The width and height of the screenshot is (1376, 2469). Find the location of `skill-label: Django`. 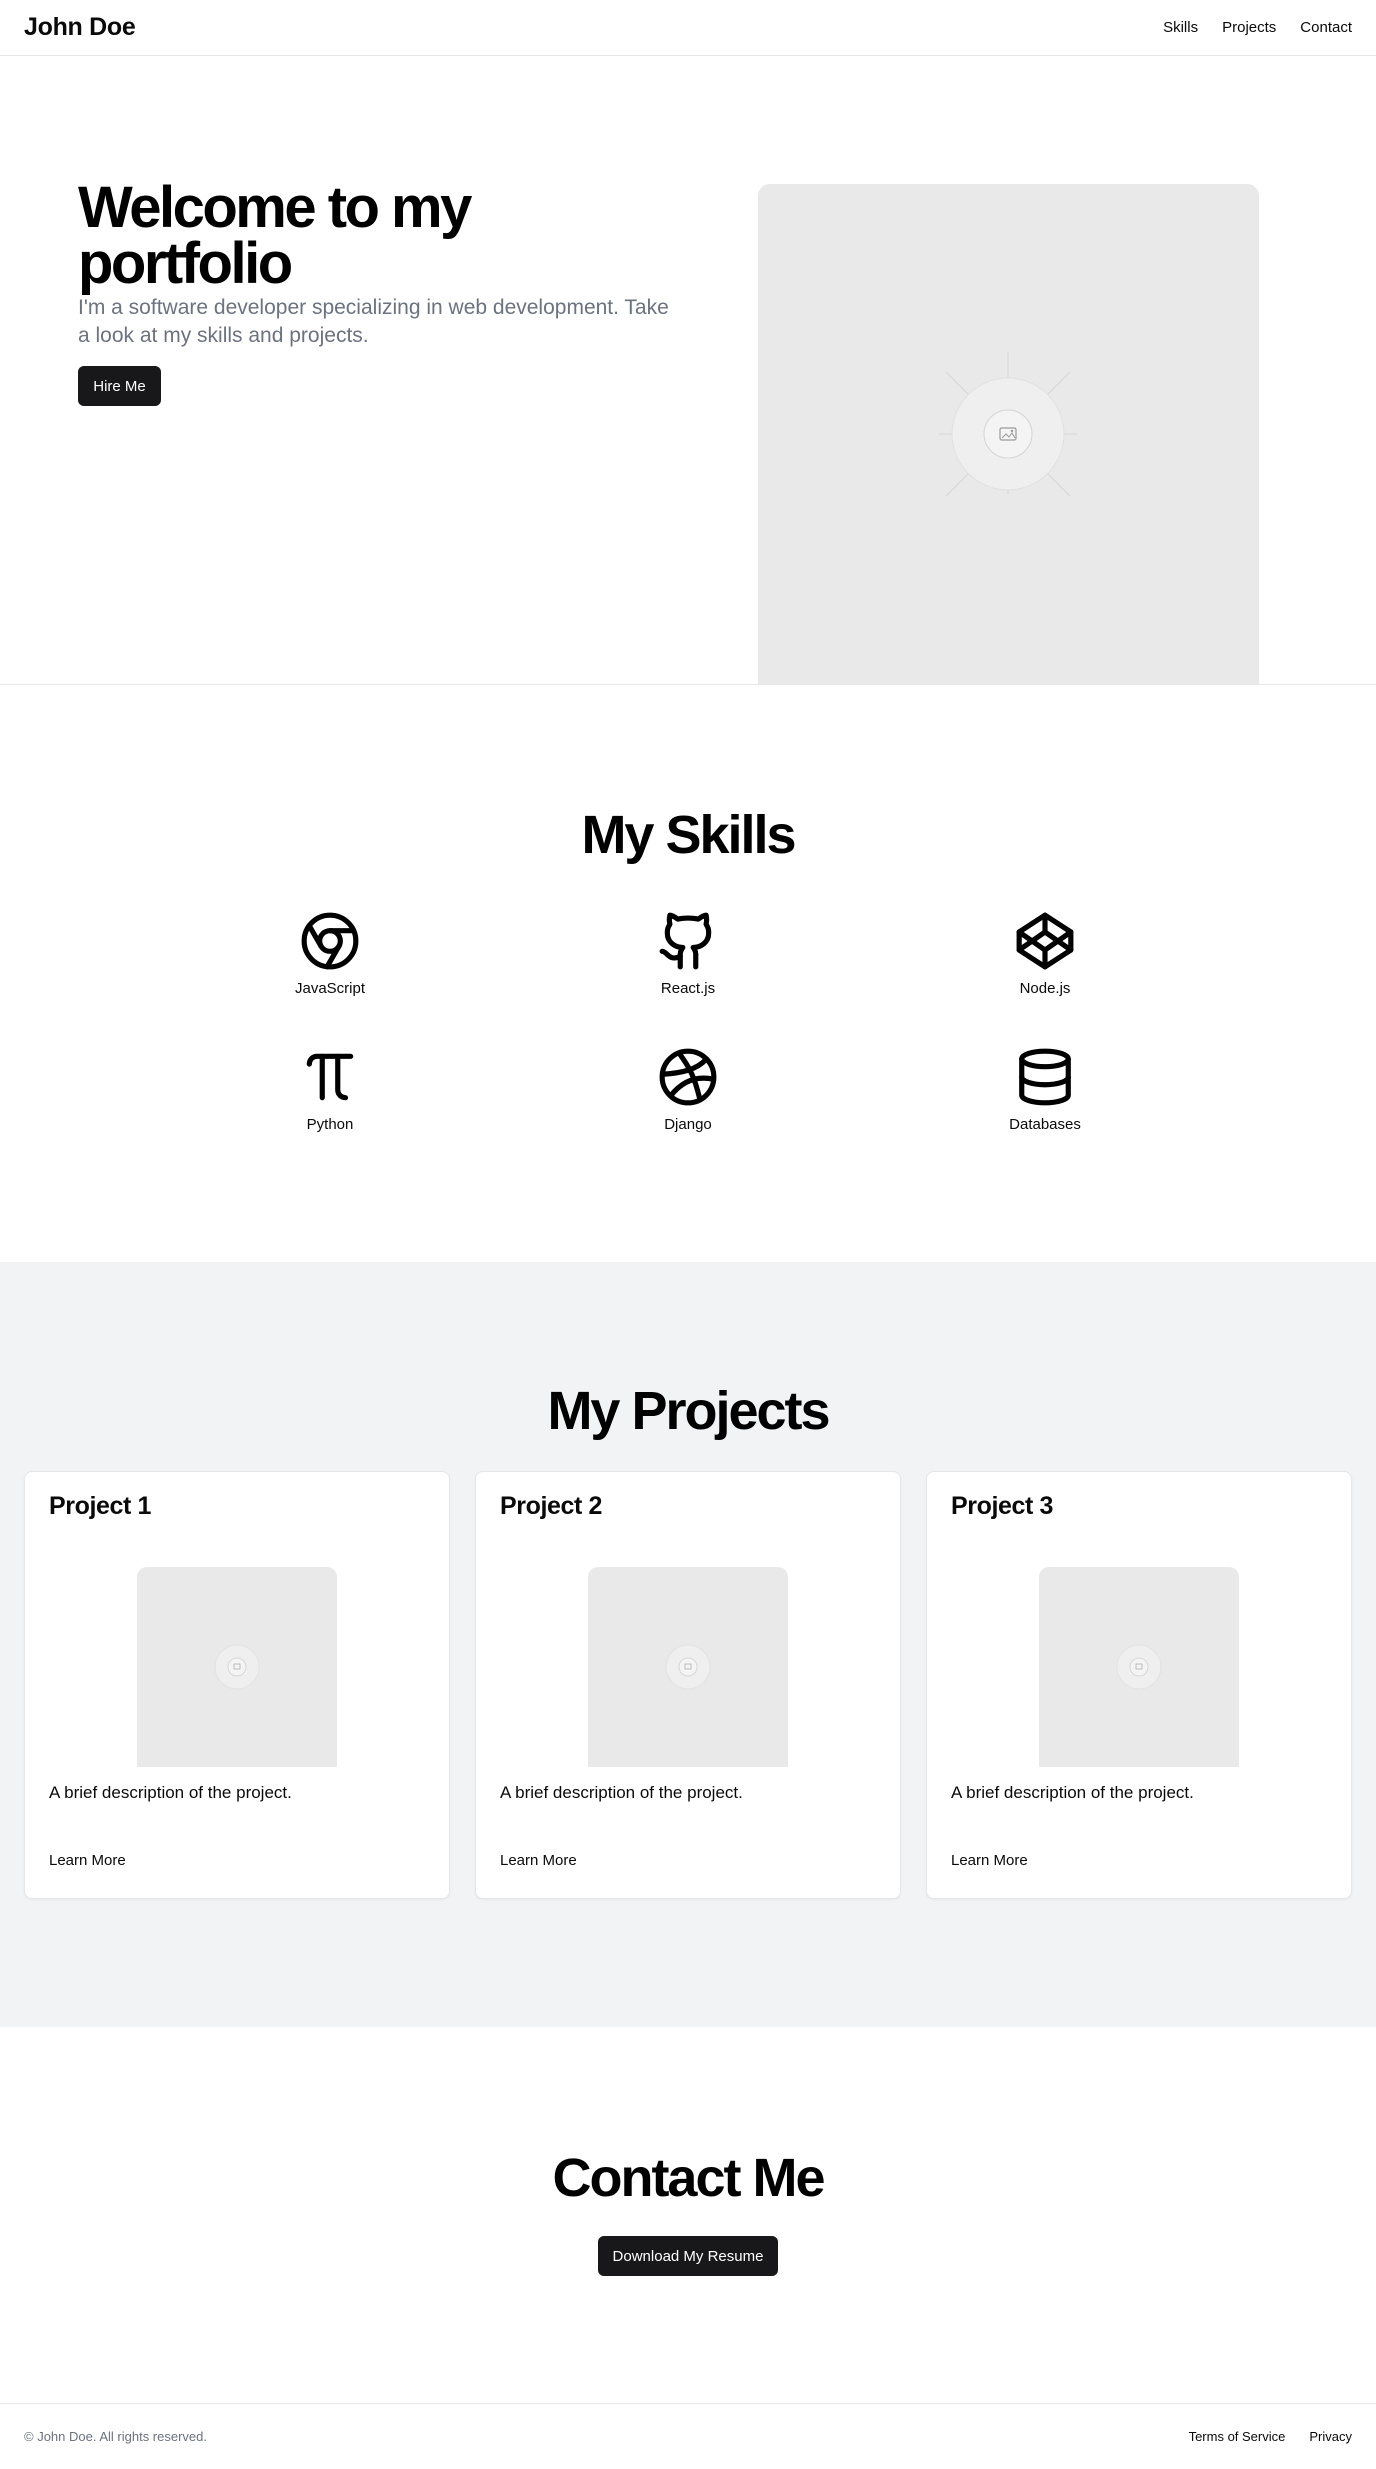

skill-label: Django is located at coordinates (688, 1124).